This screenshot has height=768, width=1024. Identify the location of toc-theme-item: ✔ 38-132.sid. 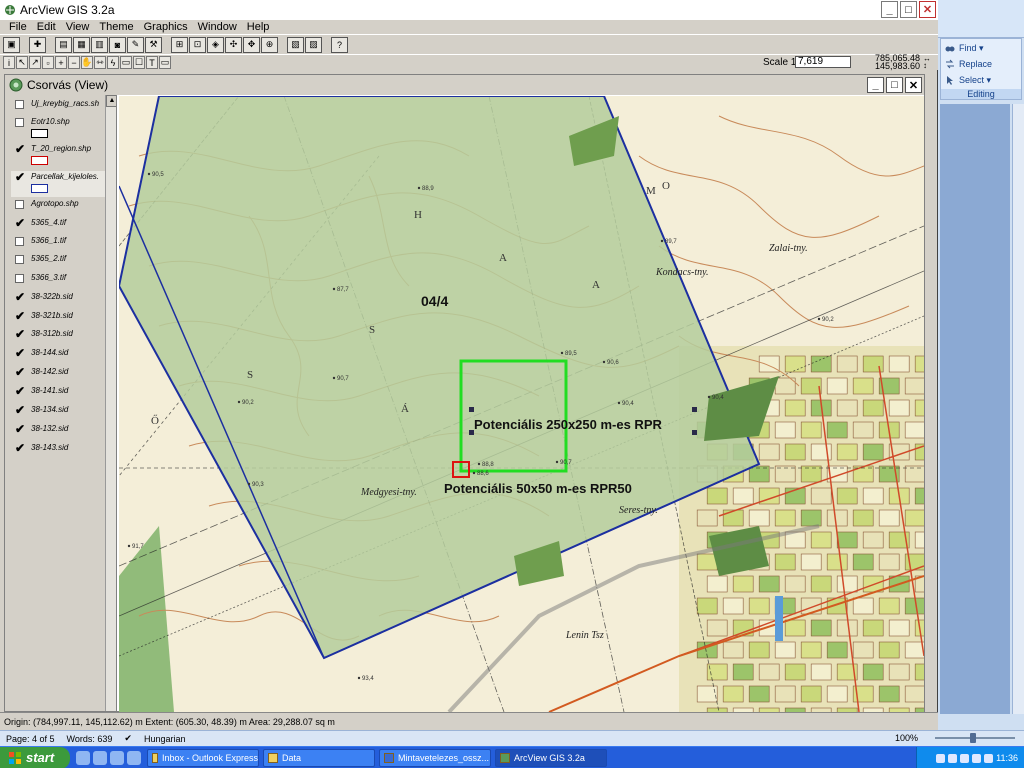
(59, 432).